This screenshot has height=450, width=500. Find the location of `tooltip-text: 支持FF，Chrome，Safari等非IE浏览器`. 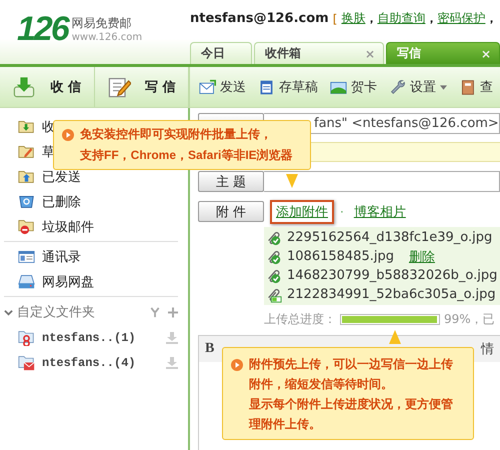

tooltip-text: 支持FF，Chrome，Safari等非IE浏览器 is located at coordinates (186, 155).